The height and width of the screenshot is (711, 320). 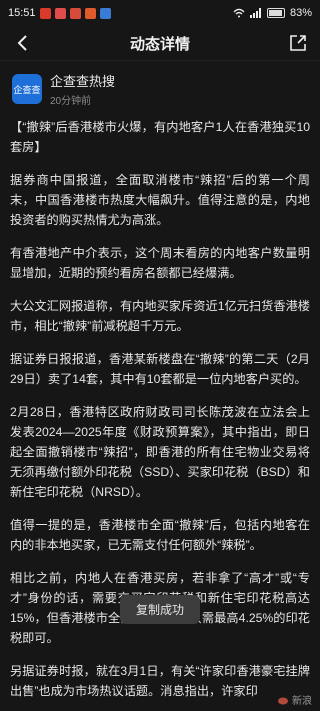 I want to click on page-title: 动态详情, so click(x=159, y=44).